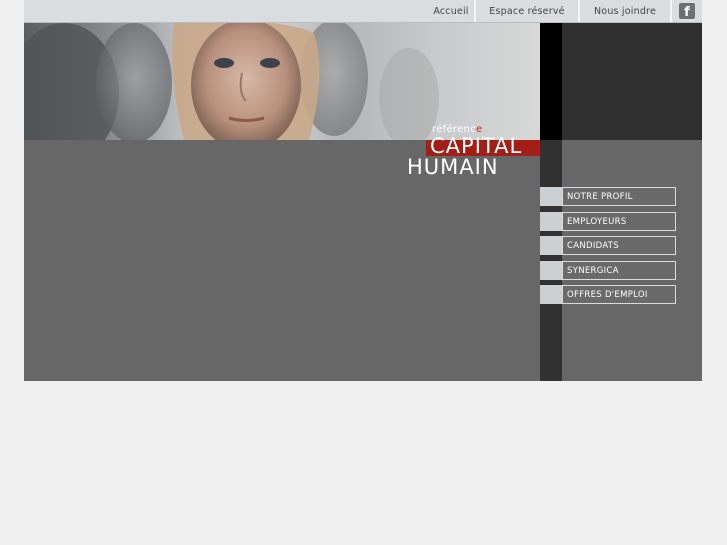 Image resolution: width=727 pixels, height=545 pixels. I want to click on hero-photo-illustration, so click(231, 81).